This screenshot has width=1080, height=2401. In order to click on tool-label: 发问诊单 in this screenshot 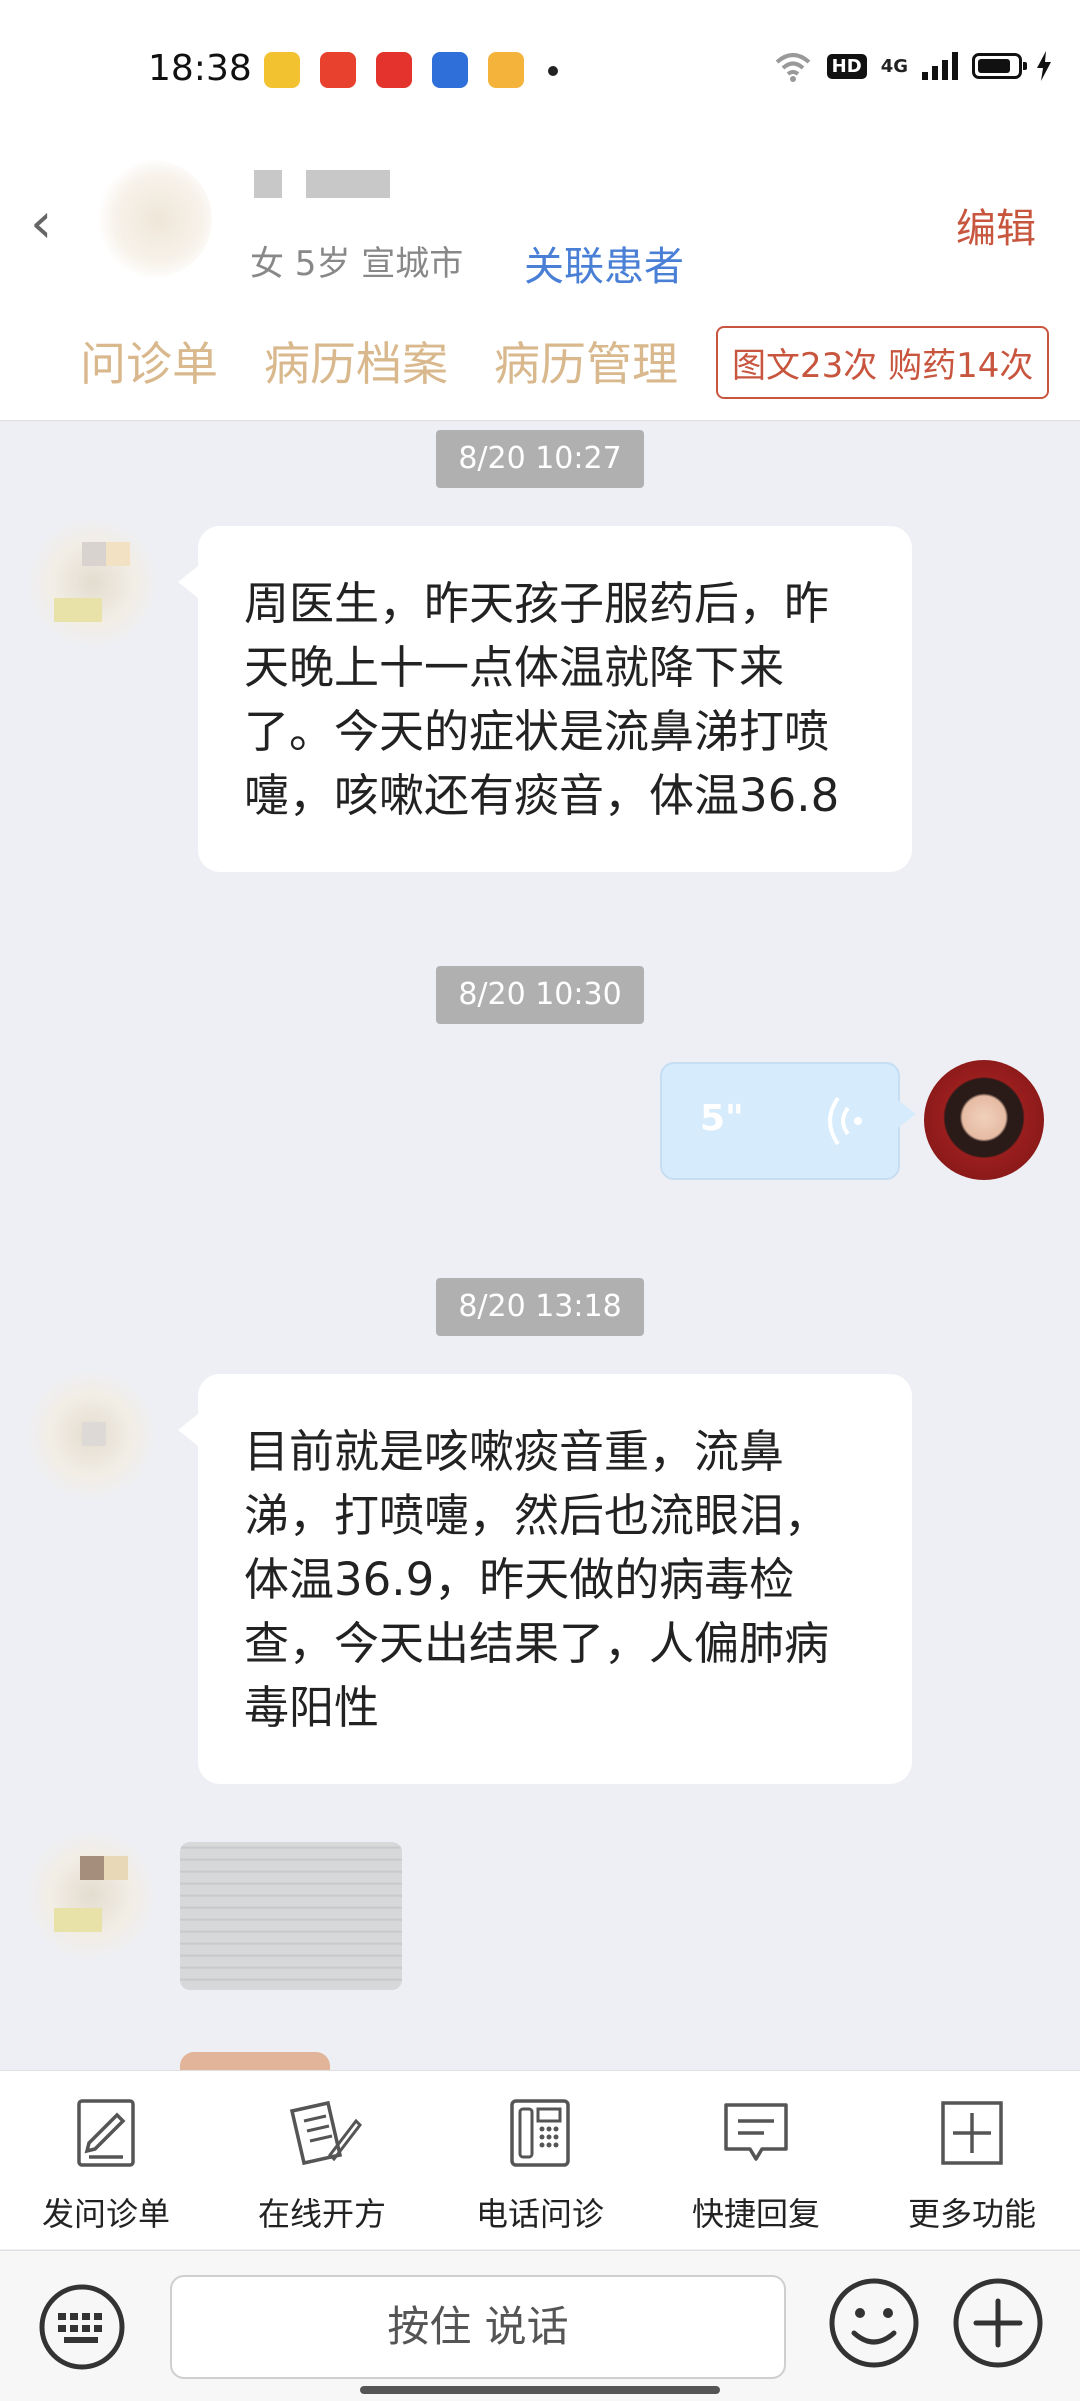, I will do `click(105, 2214)`.